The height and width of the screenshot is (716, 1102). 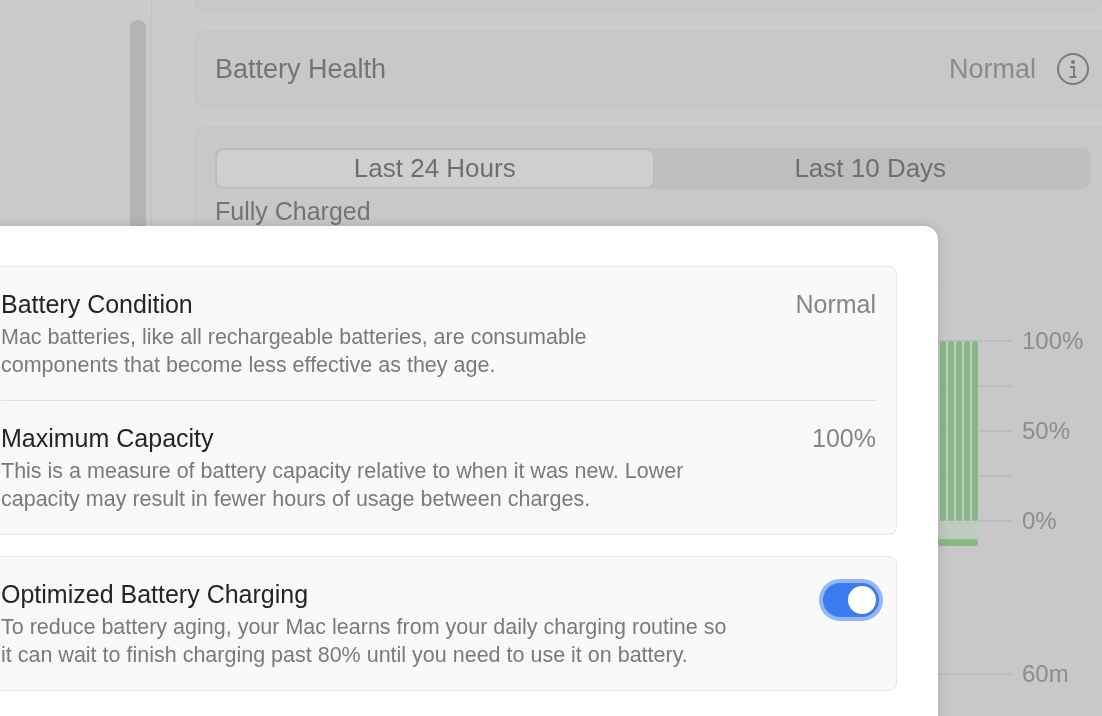 I want to click on row-title: Maximum Capacity, so click(x=108, y=438).